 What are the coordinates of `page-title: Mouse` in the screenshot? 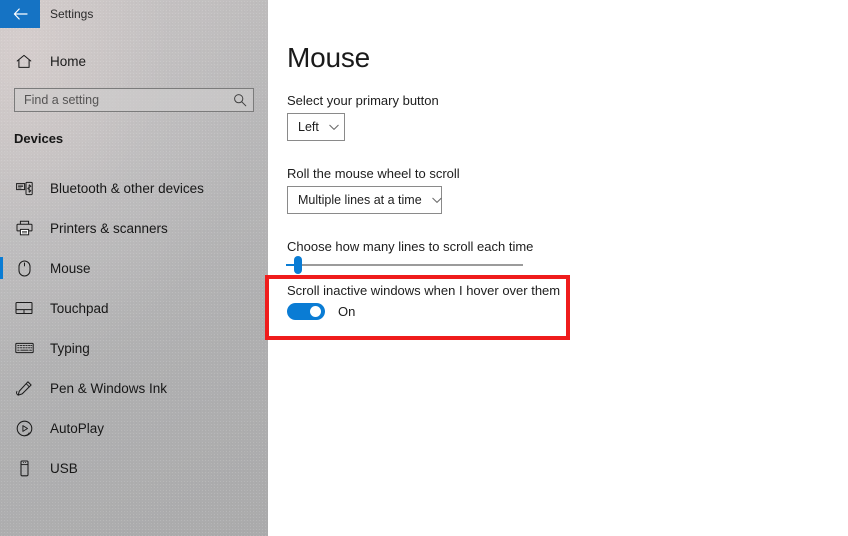 It's located at (329, 57).